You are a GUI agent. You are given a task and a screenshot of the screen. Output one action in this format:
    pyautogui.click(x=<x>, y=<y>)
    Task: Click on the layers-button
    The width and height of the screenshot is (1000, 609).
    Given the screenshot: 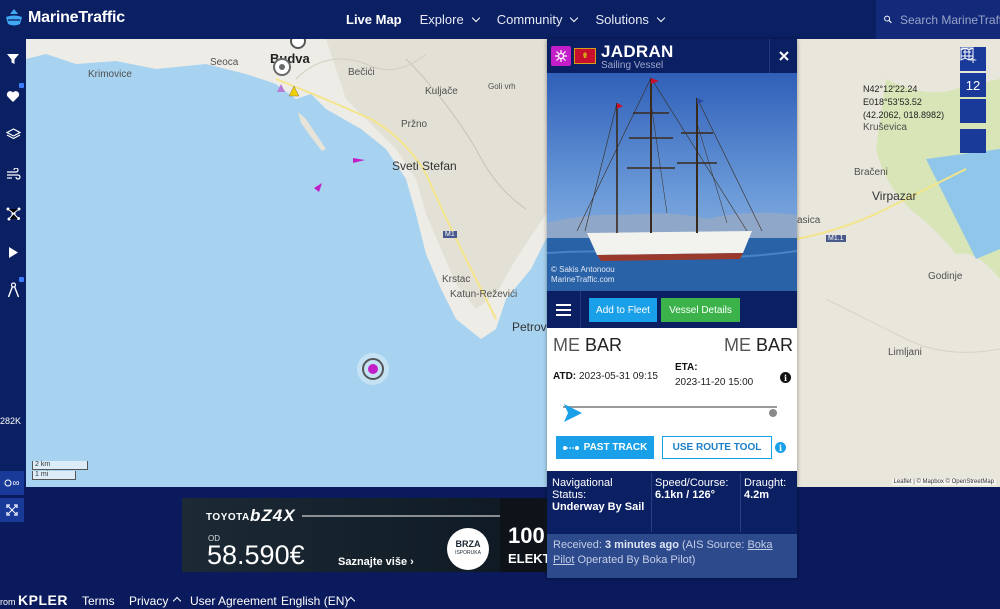 What is the action you would take?
    pyautogui.click(x=13, y=135)
    